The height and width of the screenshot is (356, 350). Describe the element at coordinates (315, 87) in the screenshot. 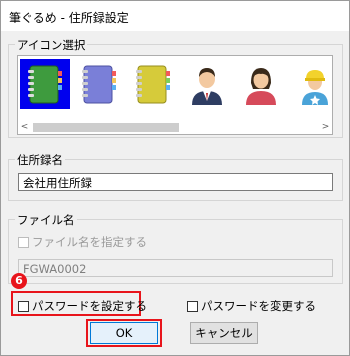

I see `worker-avatar-icon` at that location.